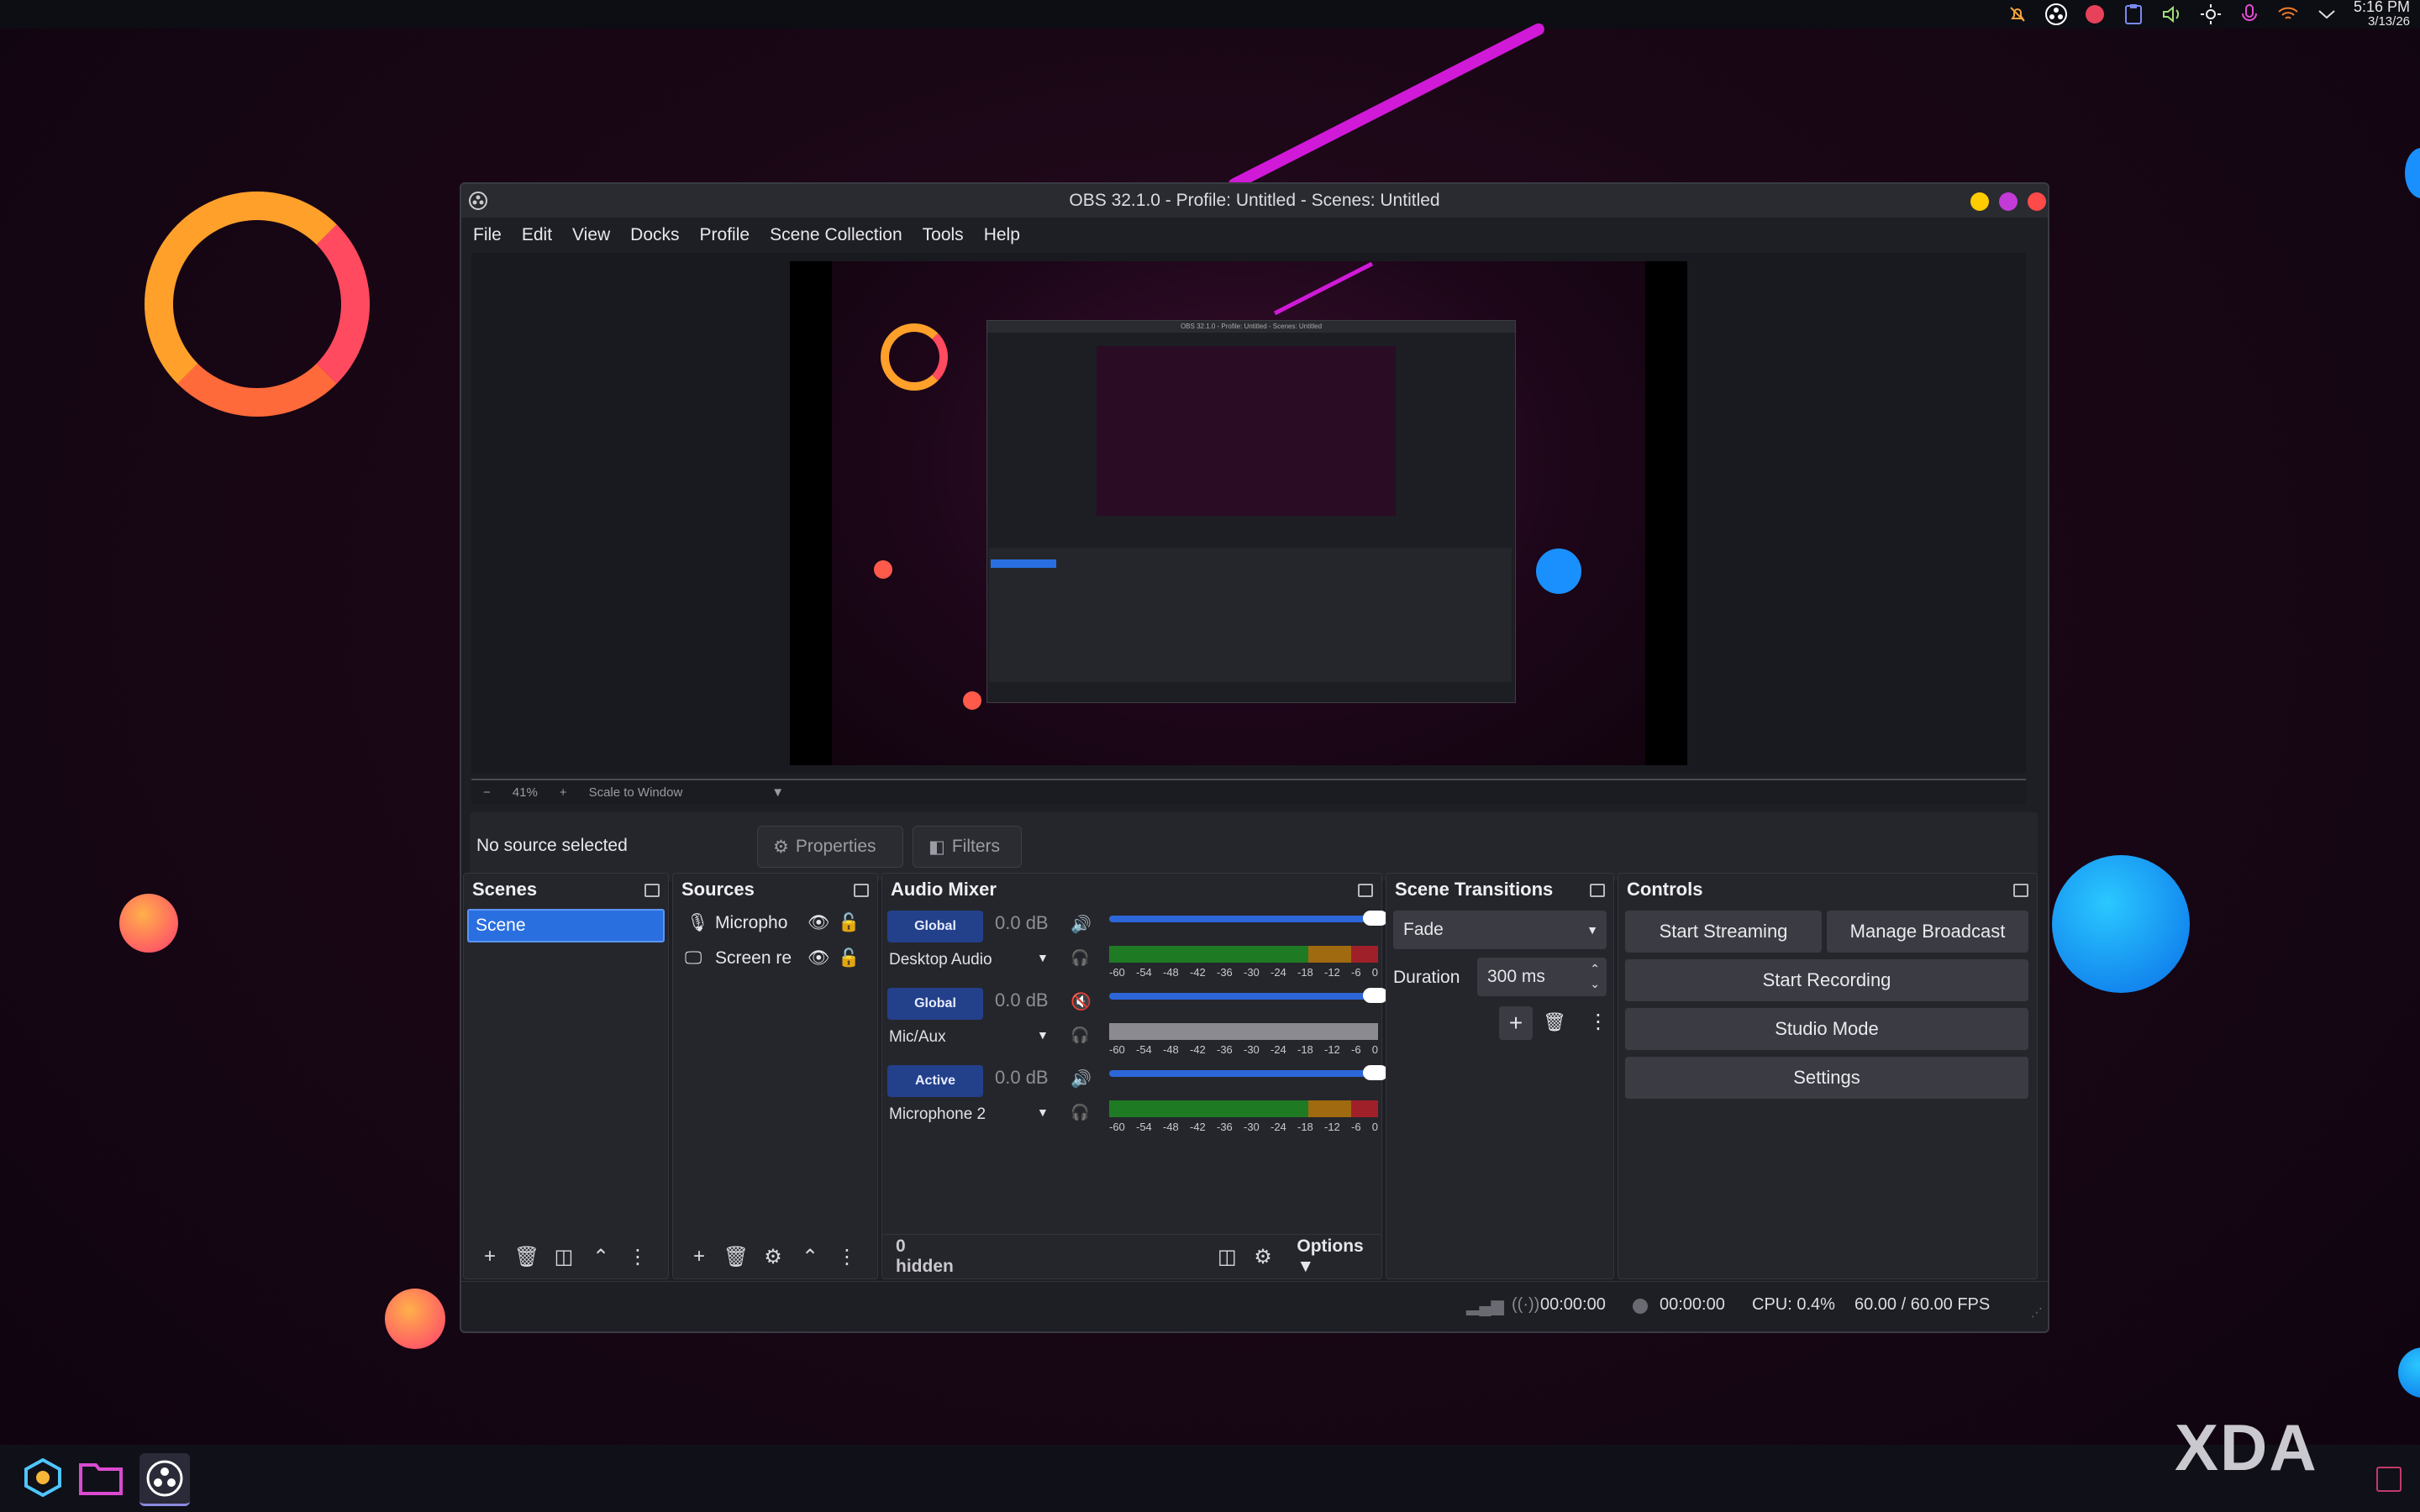 This screenshot has width=2420, height=1512. I want to click on brightness-icon, so click(2211, 14).